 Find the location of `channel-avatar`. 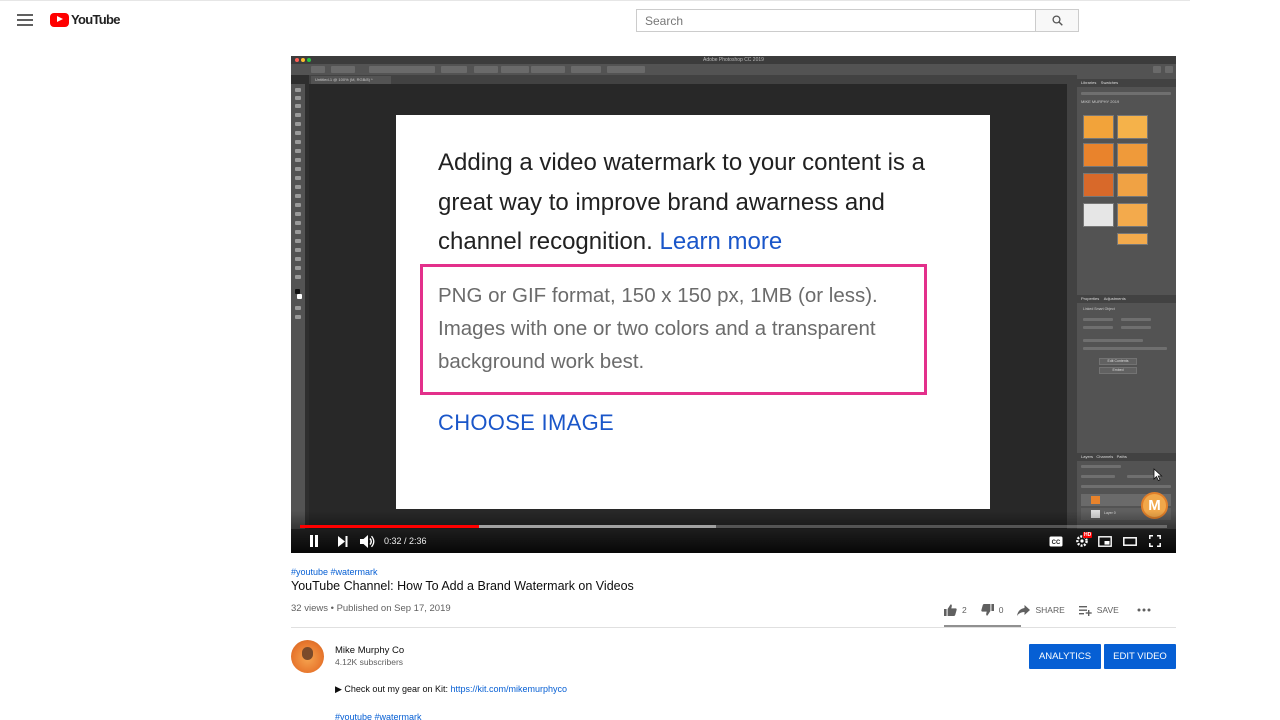

channel-avatar is located at coordinates (307, 656).